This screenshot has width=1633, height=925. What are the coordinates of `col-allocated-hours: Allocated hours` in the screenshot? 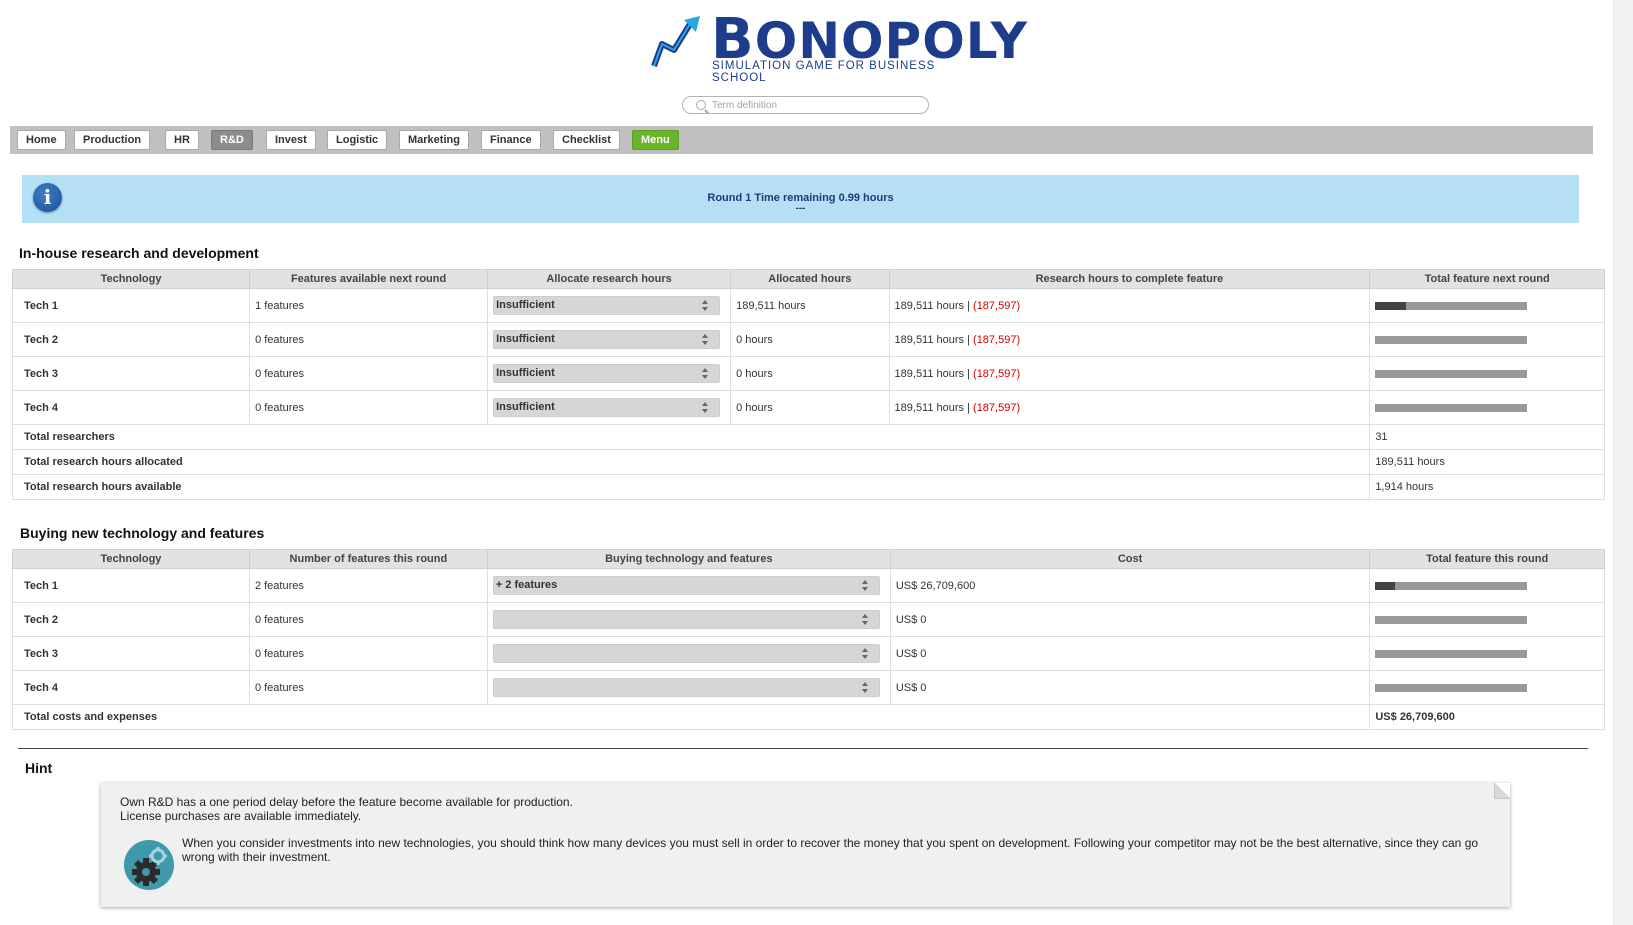 It's located at (810, 279).